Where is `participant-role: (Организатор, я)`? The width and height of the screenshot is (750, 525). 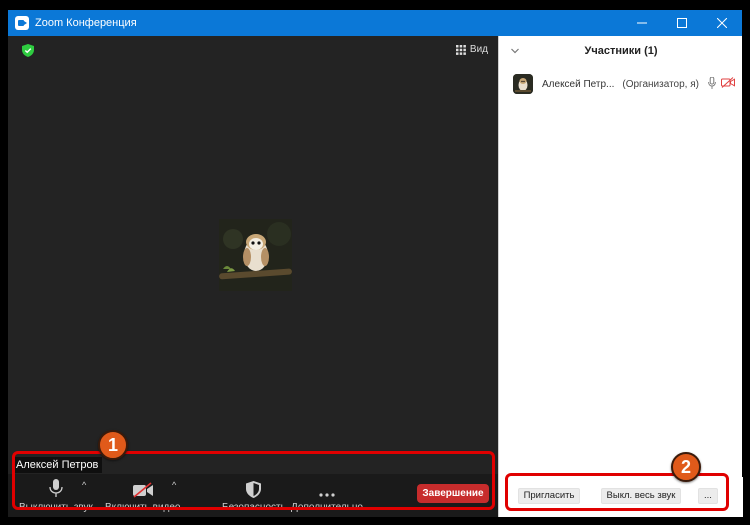 participant-role: (Организатор, я) is located at coordinates (660, 84).